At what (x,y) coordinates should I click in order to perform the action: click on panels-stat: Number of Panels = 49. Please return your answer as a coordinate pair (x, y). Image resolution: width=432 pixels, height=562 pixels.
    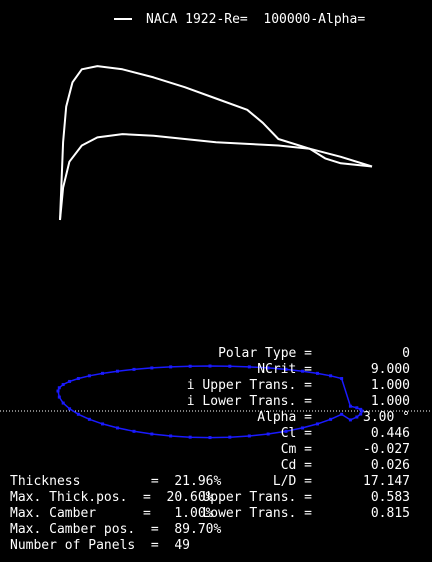
    Looking at the image, I should click on (100, 545).